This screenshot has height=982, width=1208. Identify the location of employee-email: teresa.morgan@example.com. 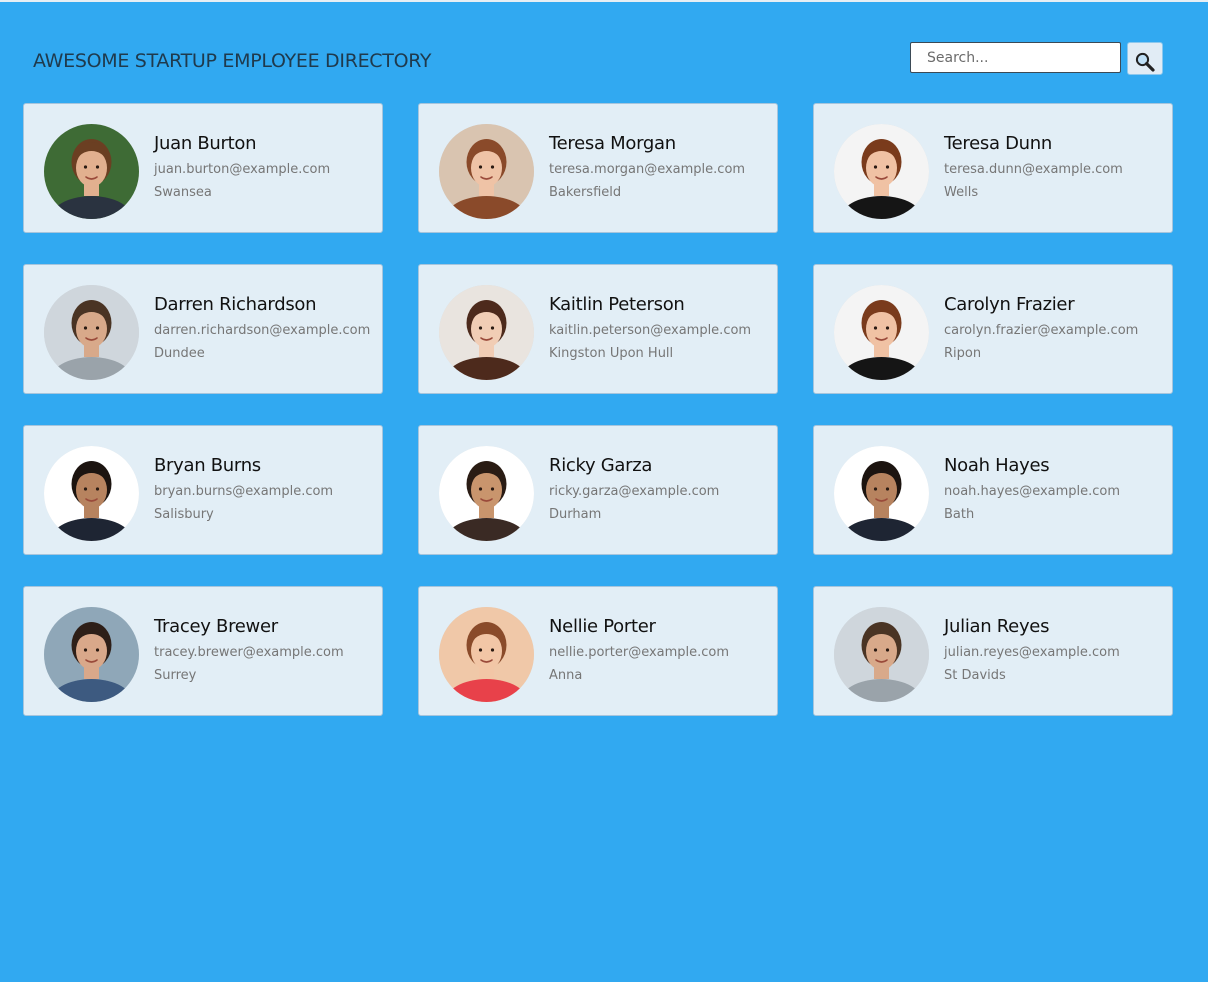
(647, 169).